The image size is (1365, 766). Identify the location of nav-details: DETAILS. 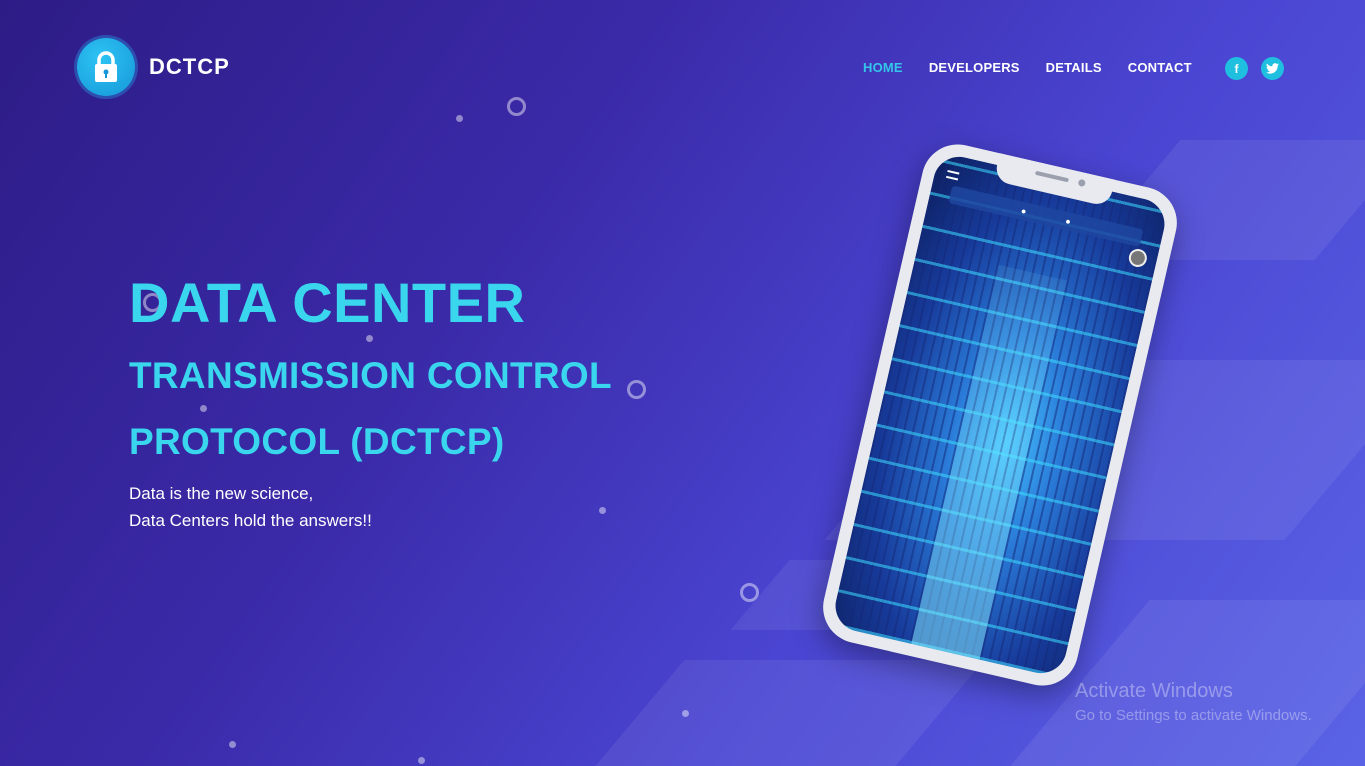
(1074, 67).